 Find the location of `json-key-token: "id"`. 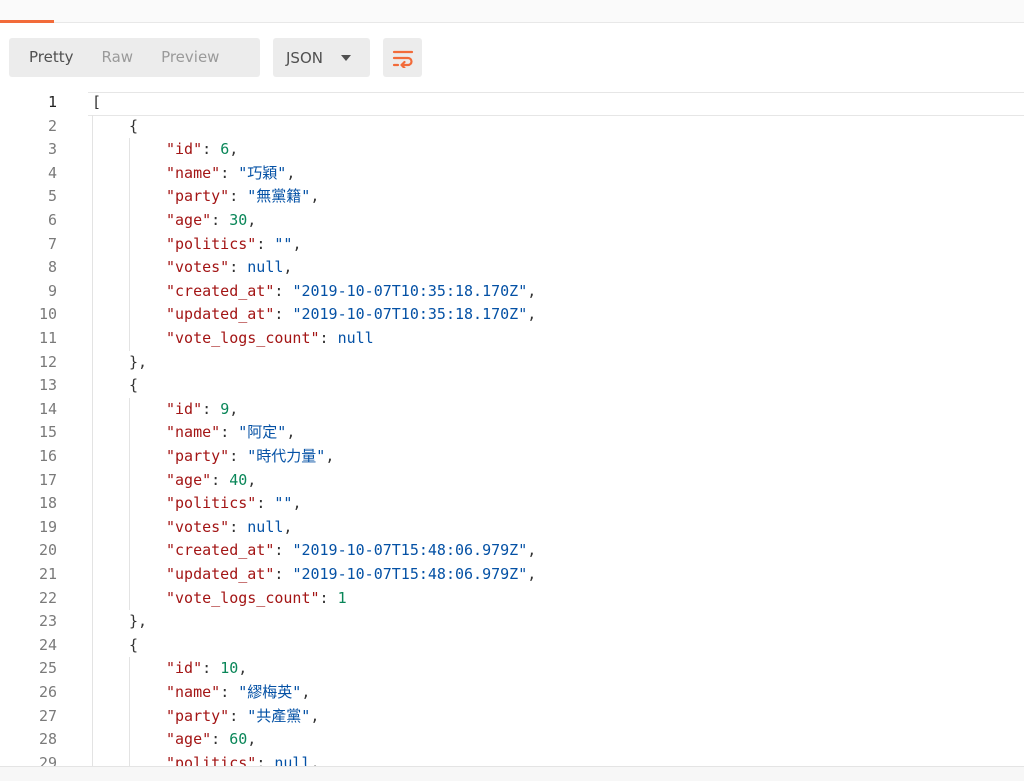

json-key-token: "id" is located at coordinates (184, 149).